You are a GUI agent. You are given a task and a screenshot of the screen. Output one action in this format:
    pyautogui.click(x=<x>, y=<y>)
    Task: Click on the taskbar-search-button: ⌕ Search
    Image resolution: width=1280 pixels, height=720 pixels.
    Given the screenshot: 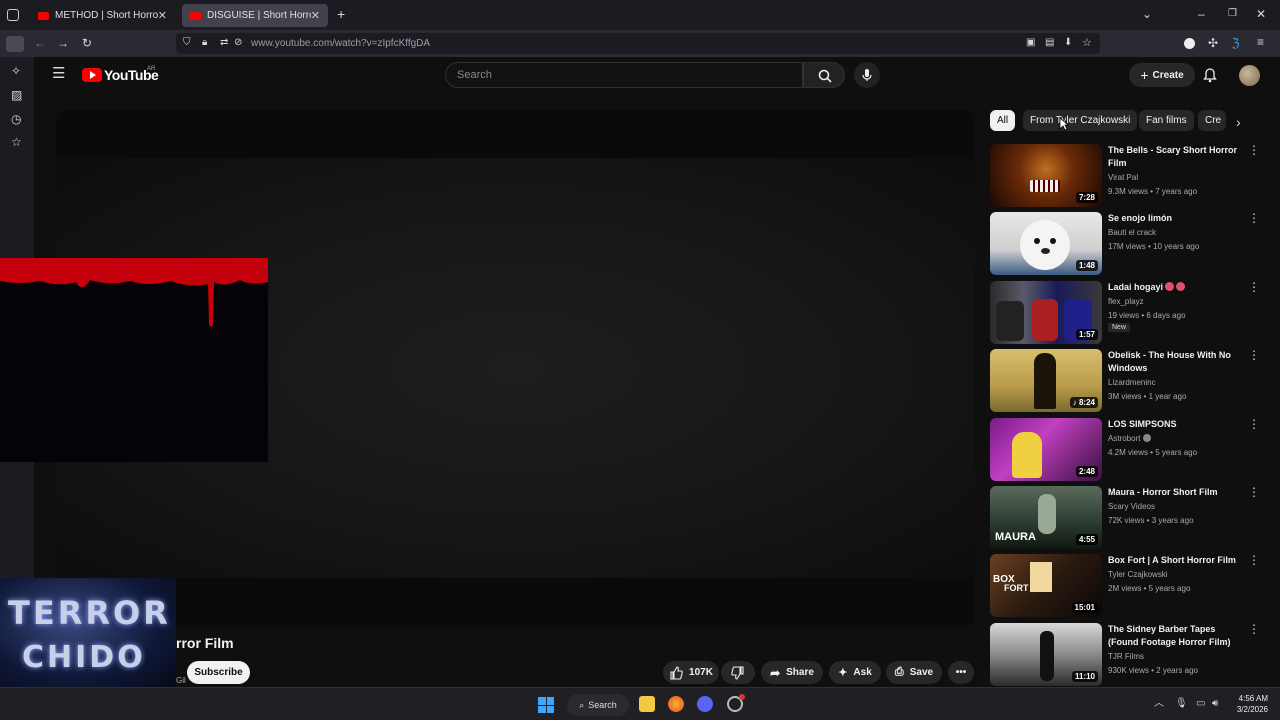 What is the action you would take?
    pyautogui.click(x=598, y=705)
    